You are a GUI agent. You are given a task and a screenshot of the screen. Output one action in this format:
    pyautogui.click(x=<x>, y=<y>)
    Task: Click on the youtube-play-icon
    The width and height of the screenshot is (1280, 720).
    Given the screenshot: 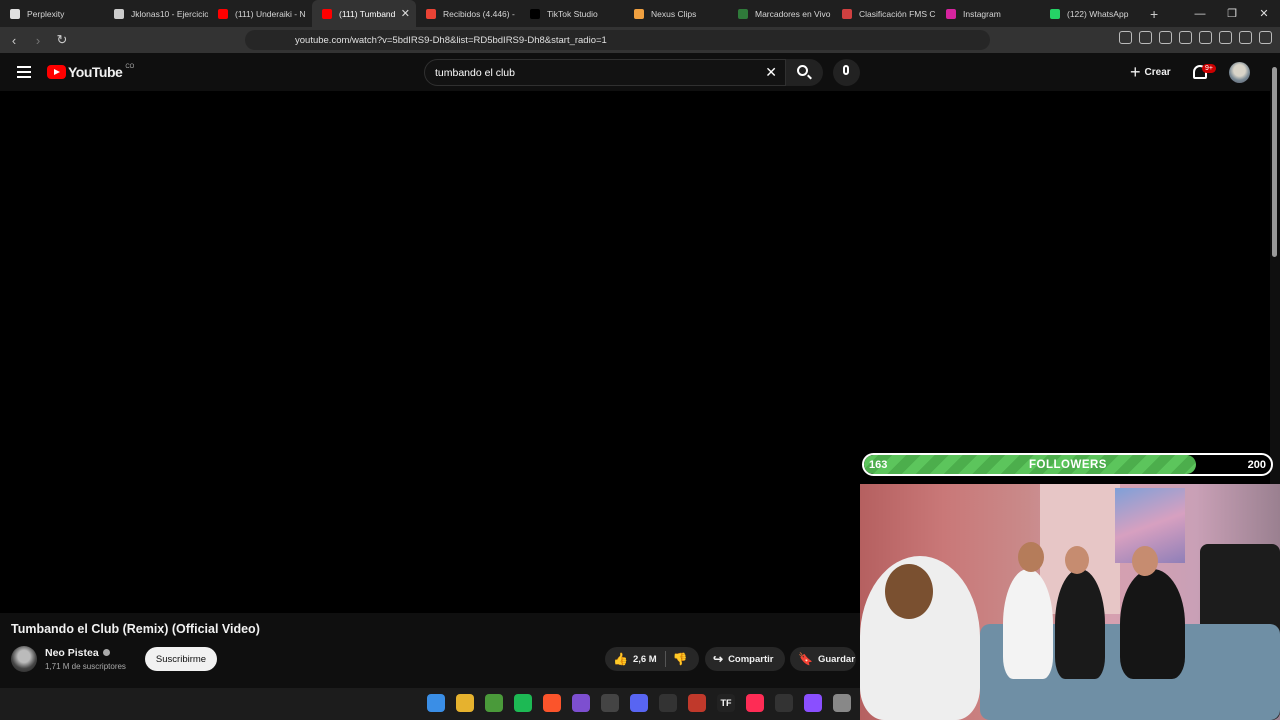 What is the action you would take?
    pyautogui.click(x=56, y=72)
    